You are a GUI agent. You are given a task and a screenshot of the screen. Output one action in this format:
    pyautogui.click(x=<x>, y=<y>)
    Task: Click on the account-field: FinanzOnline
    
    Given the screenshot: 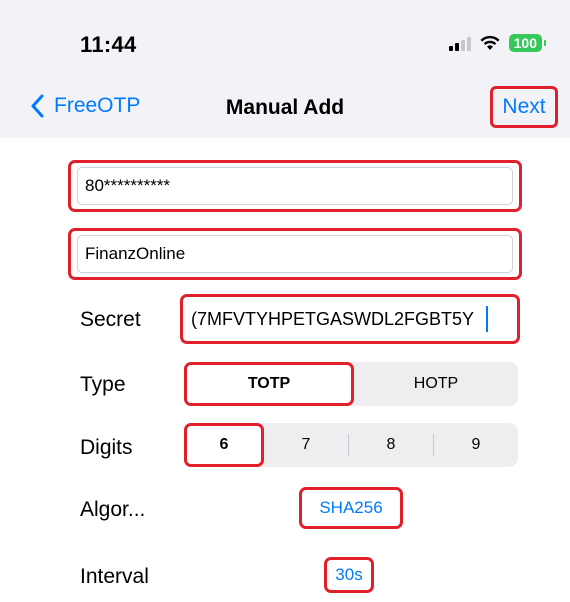 What is the action you would take?
    pyautogui.click(x=295, y=254)
    